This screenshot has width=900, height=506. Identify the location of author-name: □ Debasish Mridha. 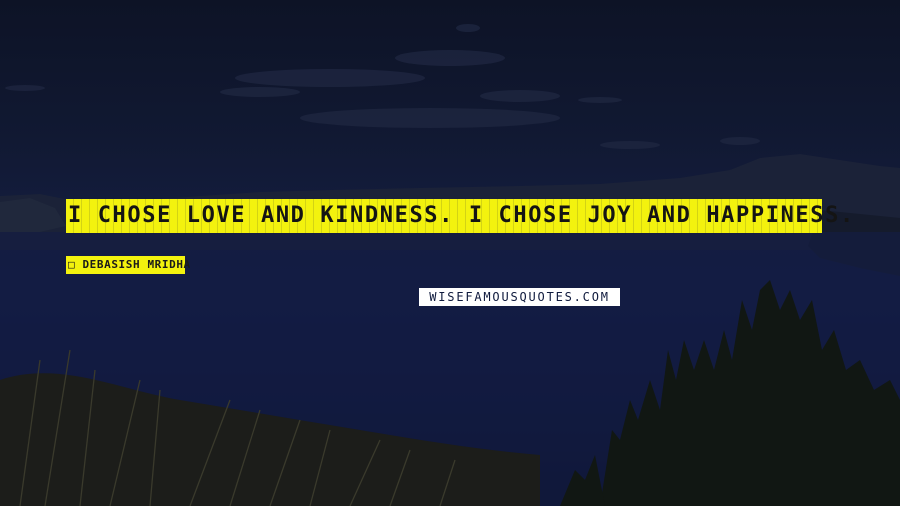
(129, 264).